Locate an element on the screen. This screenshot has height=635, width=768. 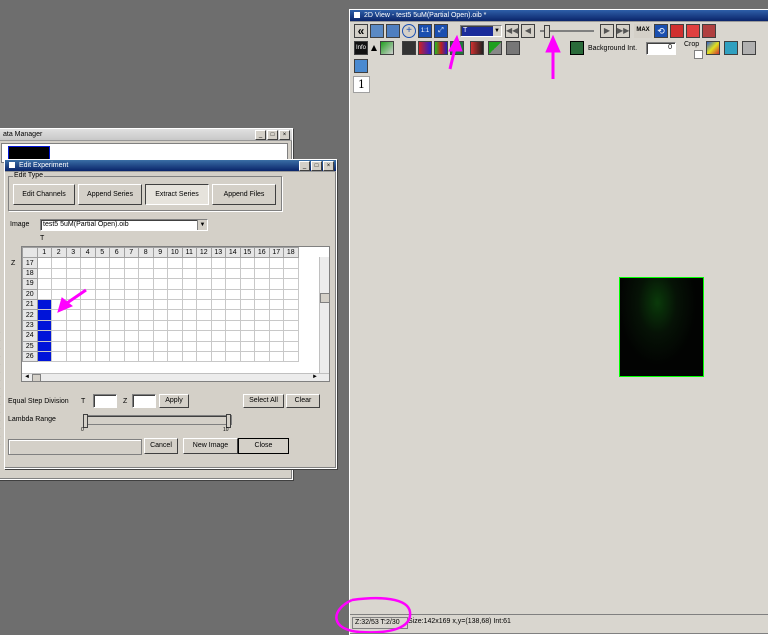
circle-status is located at coordinates (373, 614).